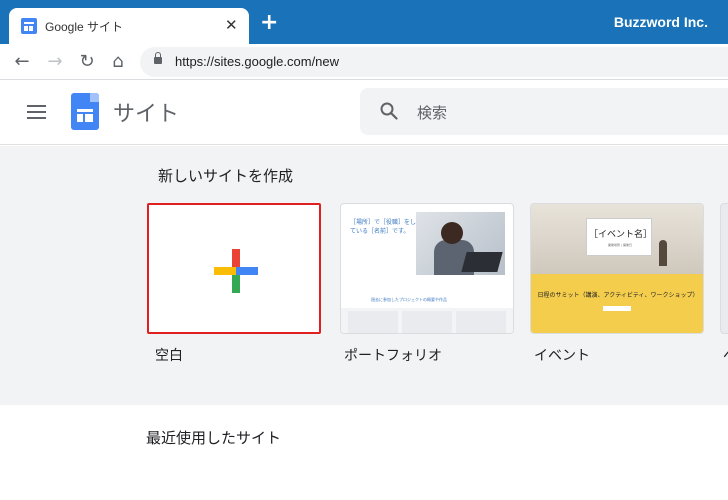 This screenshot has height=500, width=728. Describe the element at coordinates (660, 22) in the screenshot. I see `profile-name: Buzzword Inc.` at that location.